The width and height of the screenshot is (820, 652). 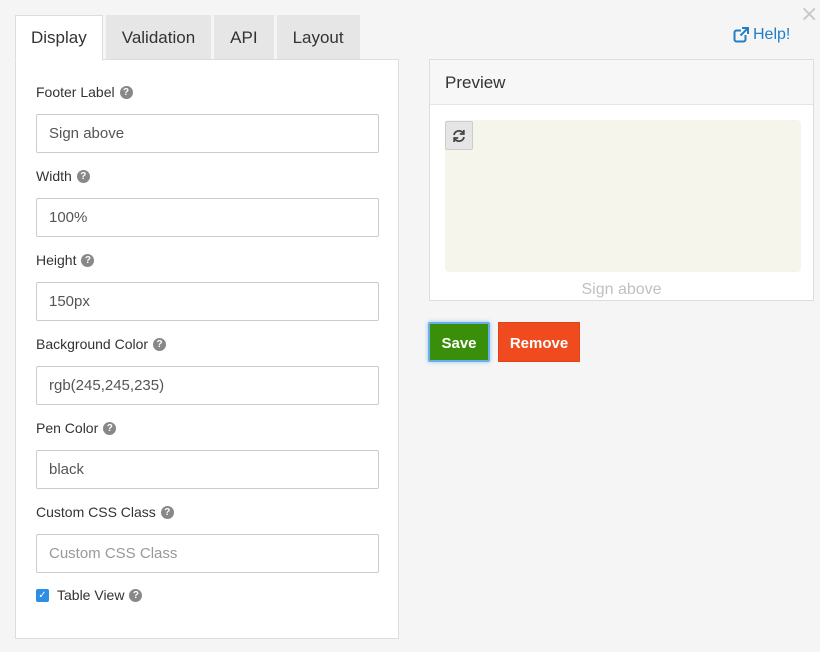 I want to click on refresh-button, so click(x=459, y=135).